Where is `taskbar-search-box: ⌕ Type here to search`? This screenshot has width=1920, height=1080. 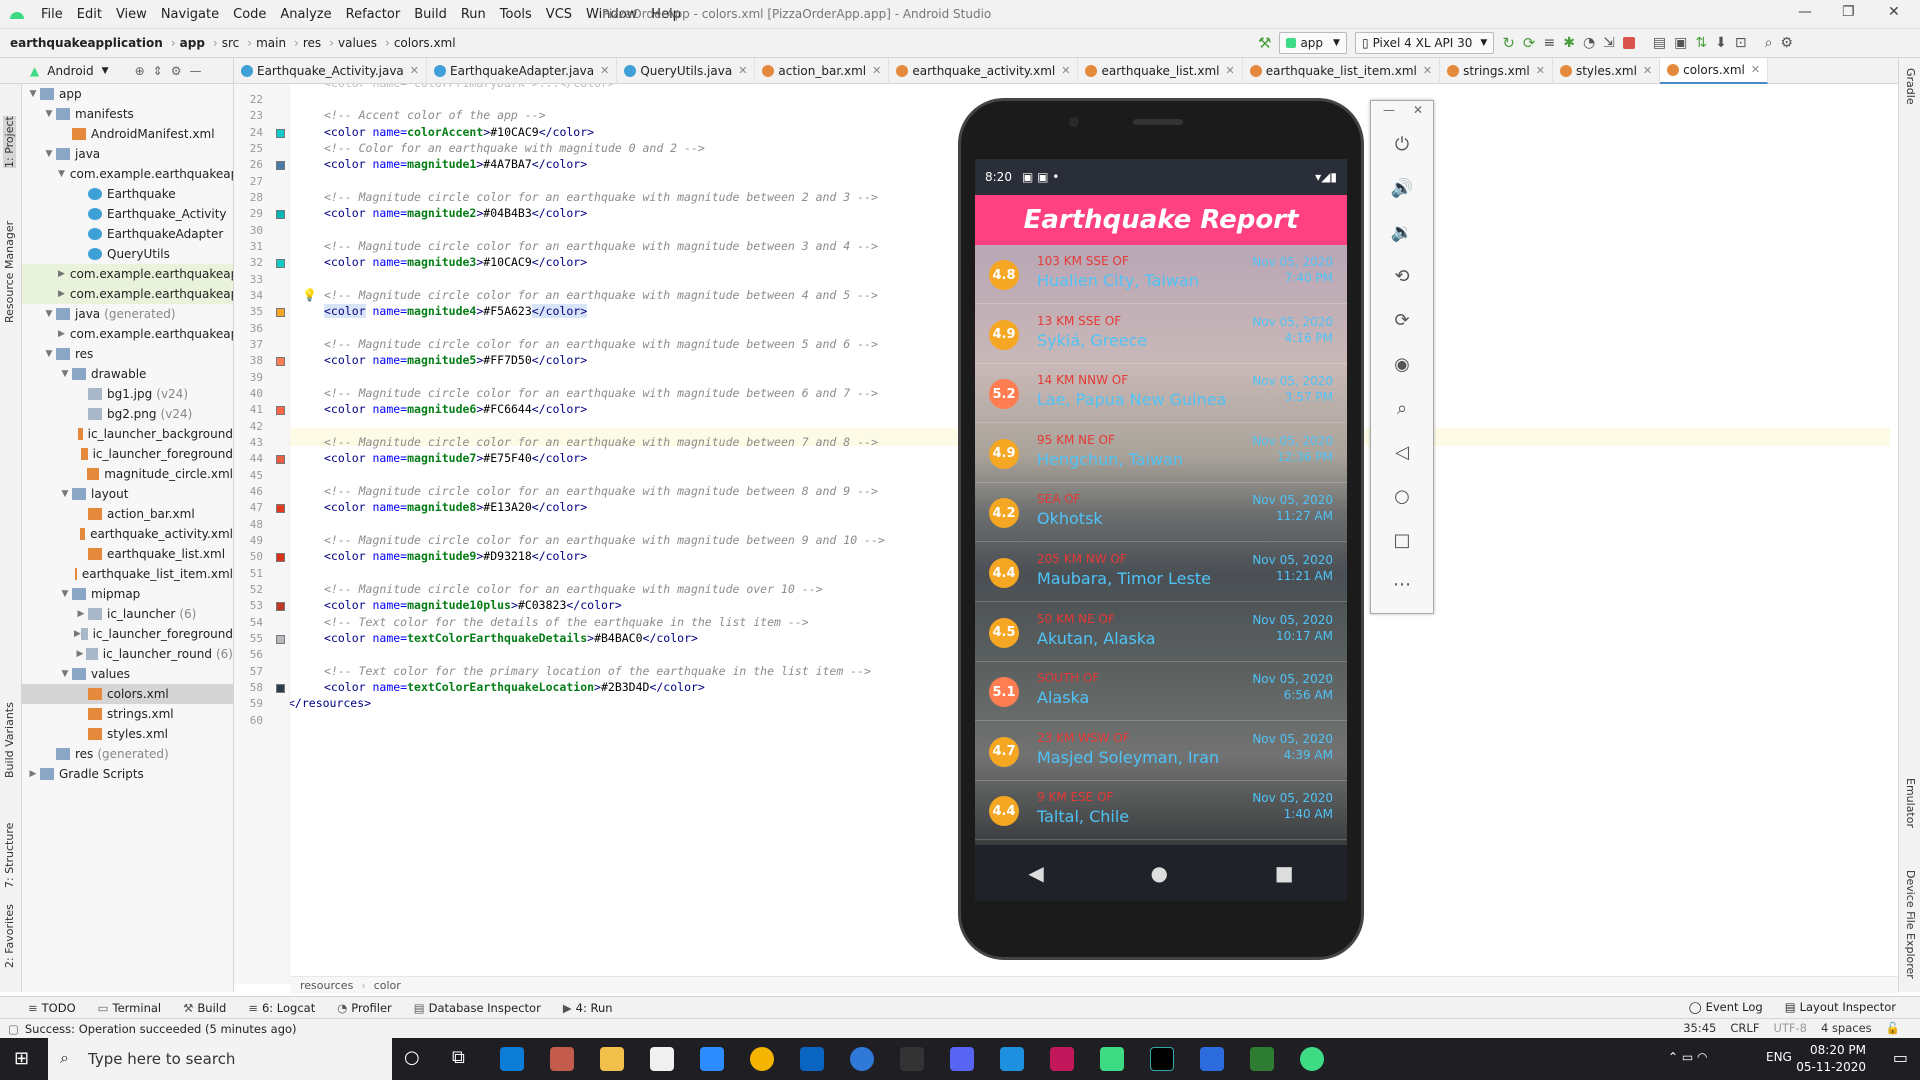 taskbar-search-box: ⌕ Type here to search is located at coordinates (220, 1059).